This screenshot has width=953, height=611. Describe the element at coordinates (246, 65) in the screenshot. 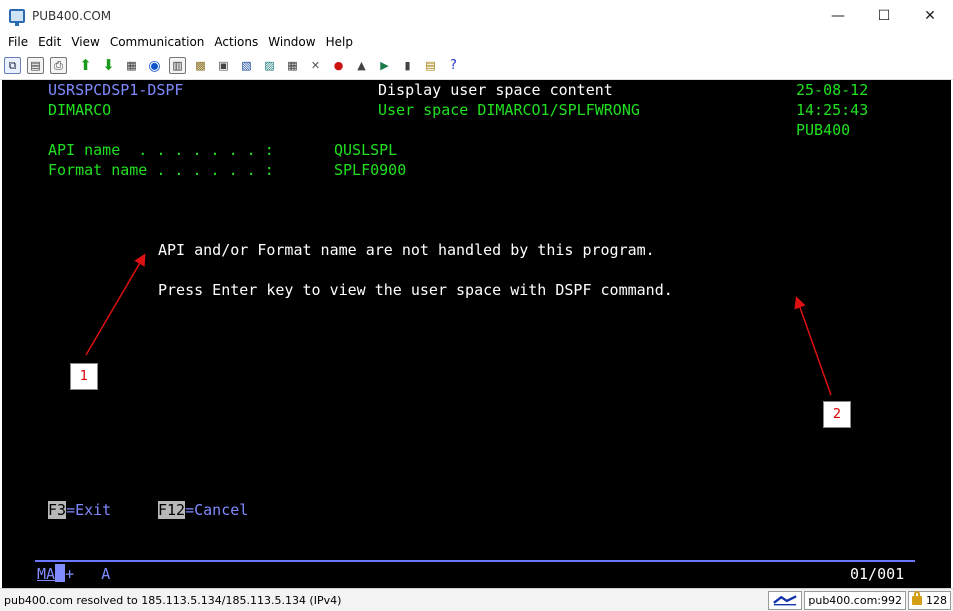

I see `grid-icon: ▧` at that location.